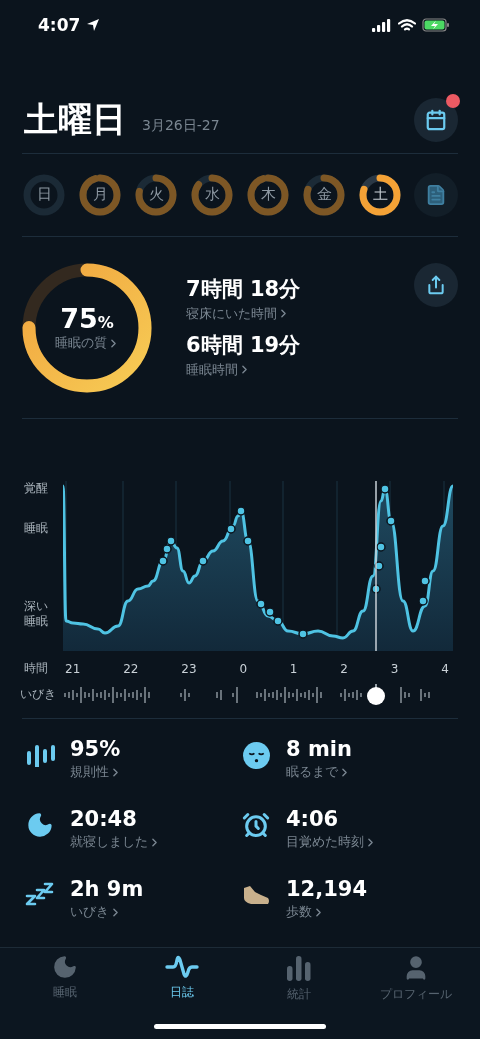 This screenshot has width=480, height=1039. Describe the element at coordinates (96, 772) in the screenshot. I see `stat-link: 規則性` at that location.